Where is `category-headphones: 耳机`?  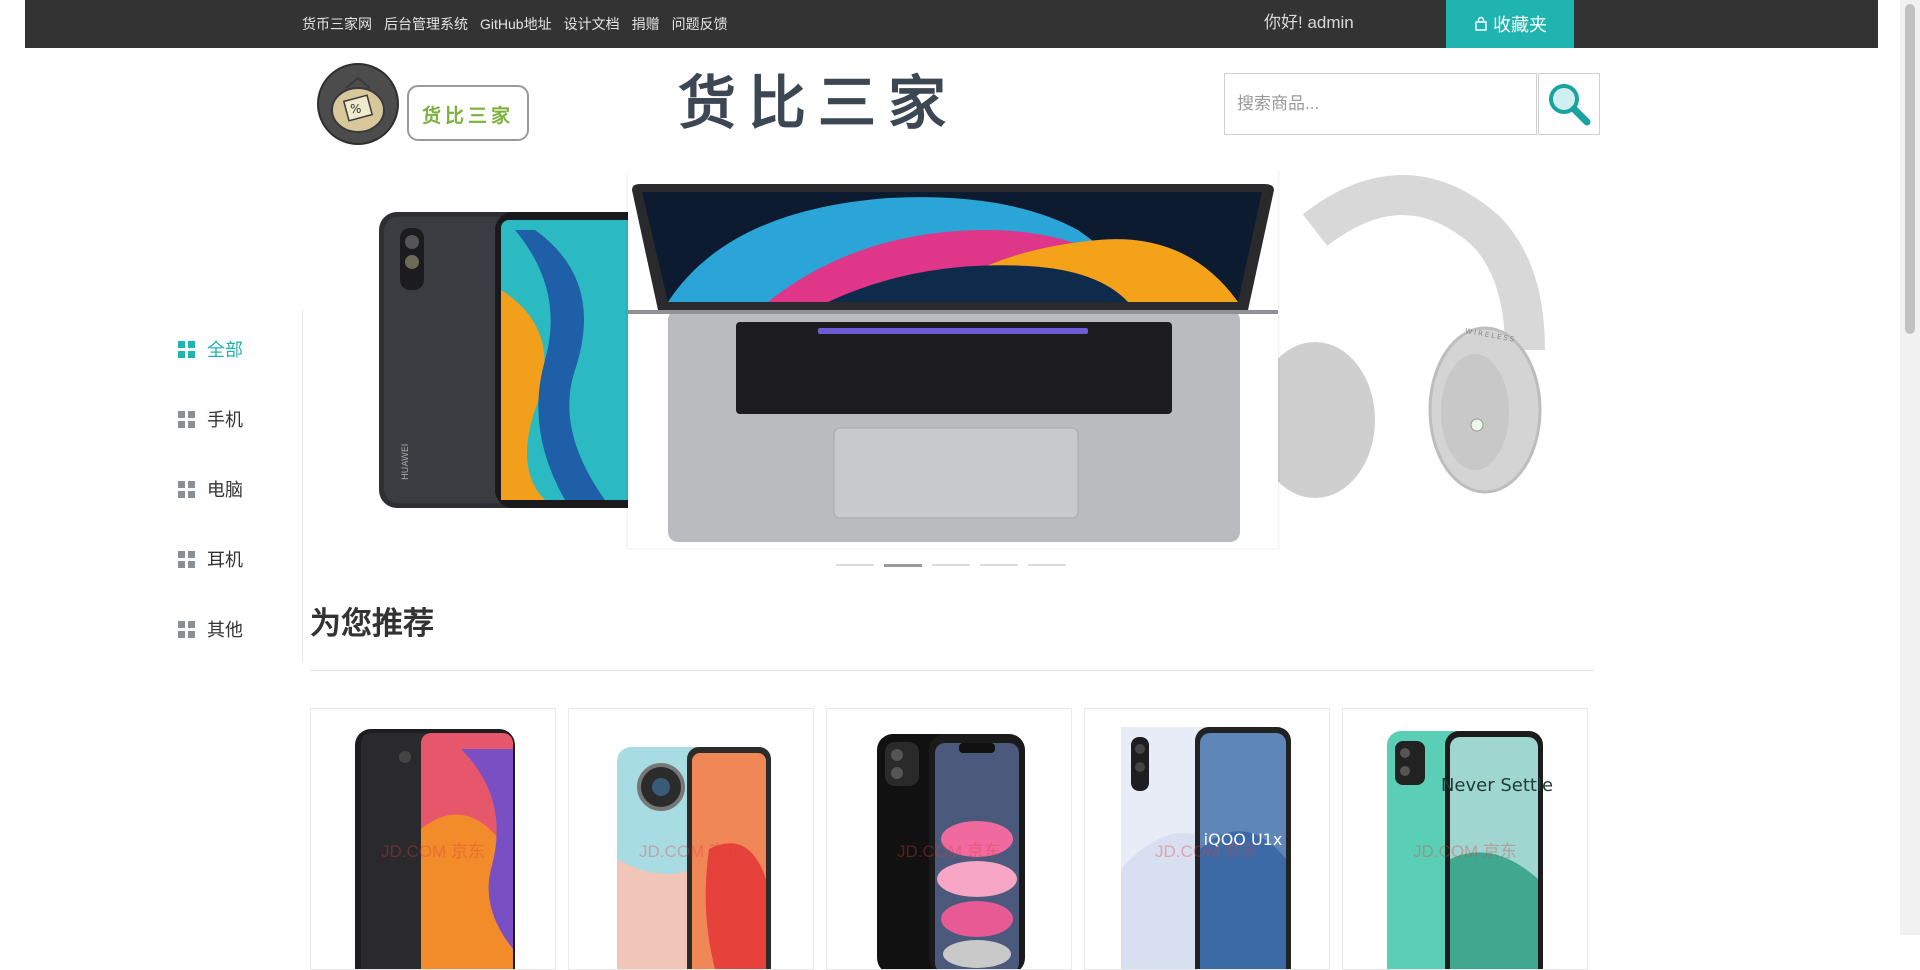 category-headphones: 耳机 is located at coordinates (210, 559).